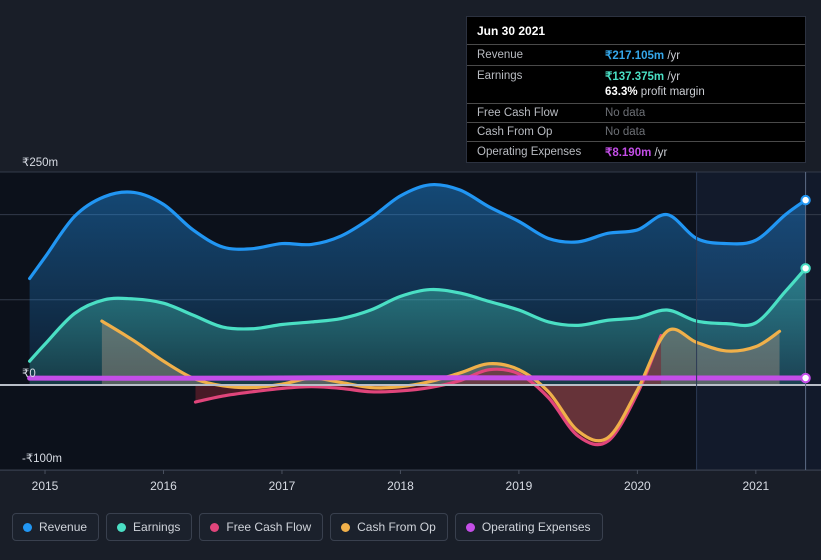 This screenshot has width=821, height=560. Describe the element at coordinates (63, 527) in the screenshot. I see `legend-item-label: Revenue` at that location.